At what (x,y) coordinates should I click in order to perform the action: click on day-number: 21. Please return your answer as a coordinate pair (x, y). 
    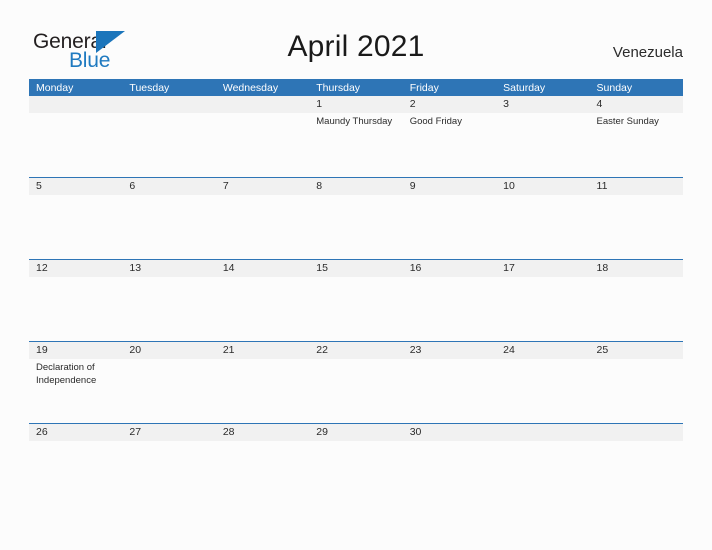
    Looking at the image, I should click on (262, 350).